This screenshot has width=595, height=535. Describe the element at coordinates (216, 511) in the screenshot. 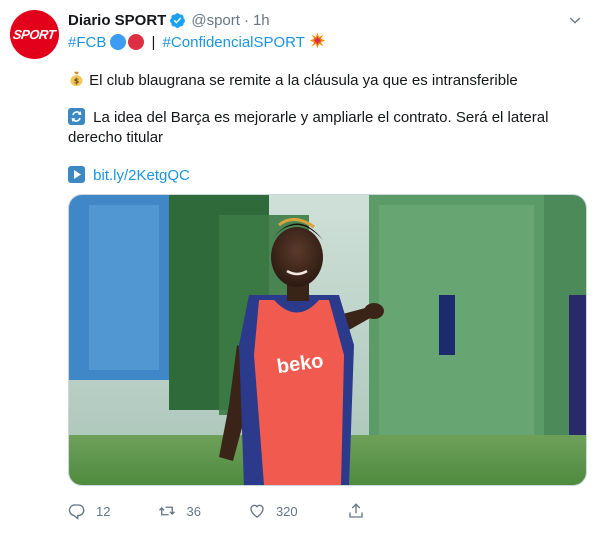

I see `tweet-actions: 12 36 320` at that location.